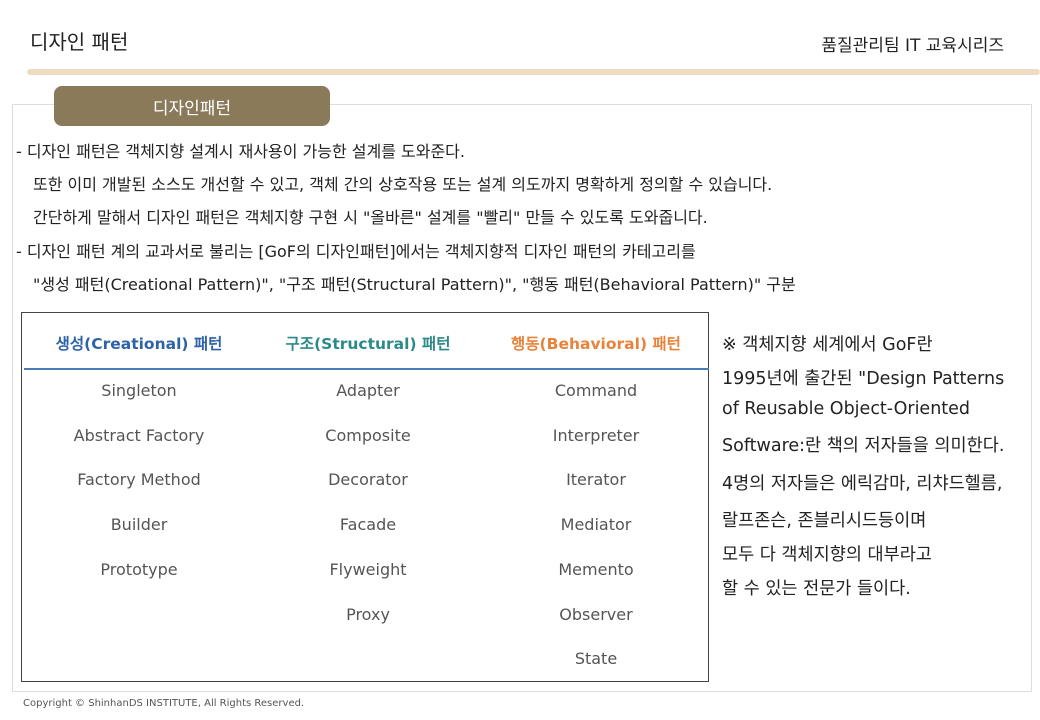 This screenshot has width=1040, height=720. I want to click on pattern-cell: Abstract Factory, so click(139, 435).